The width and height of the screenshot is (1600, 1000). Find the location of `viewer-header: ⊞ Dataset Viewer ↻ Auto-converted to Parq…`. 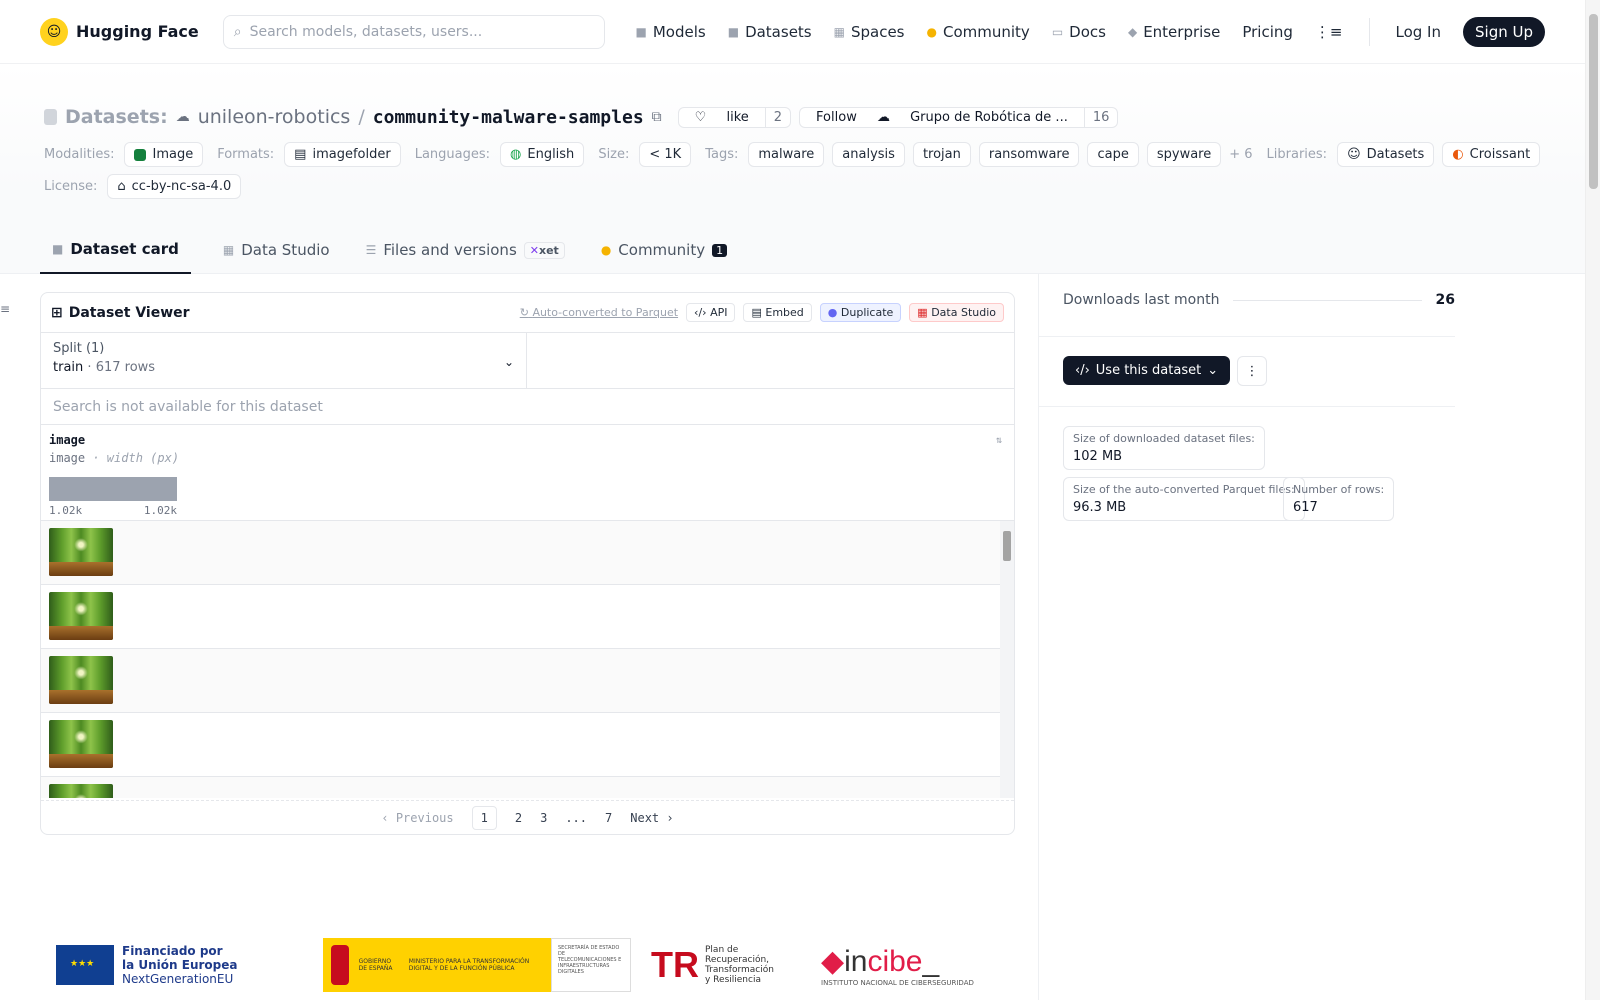

viewer-header: ⊞ Dataset Viewer ↻ Auto-converted to Parq… is located at coordinates (527, 313).